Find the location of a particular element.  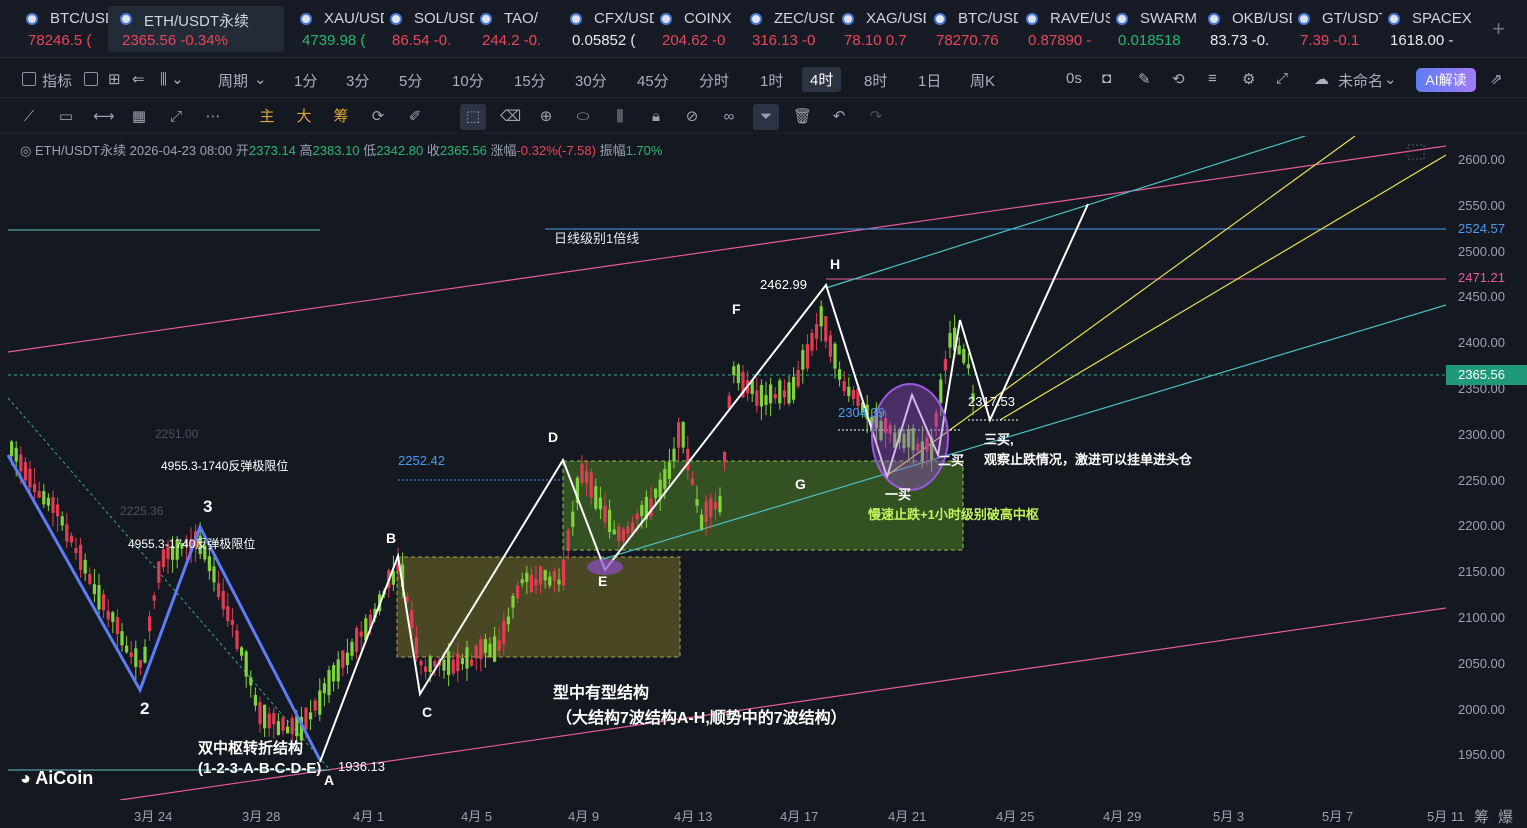

ticker-7: ZEC/USDT 316.13 -0 is located at coordinates (786, 29).